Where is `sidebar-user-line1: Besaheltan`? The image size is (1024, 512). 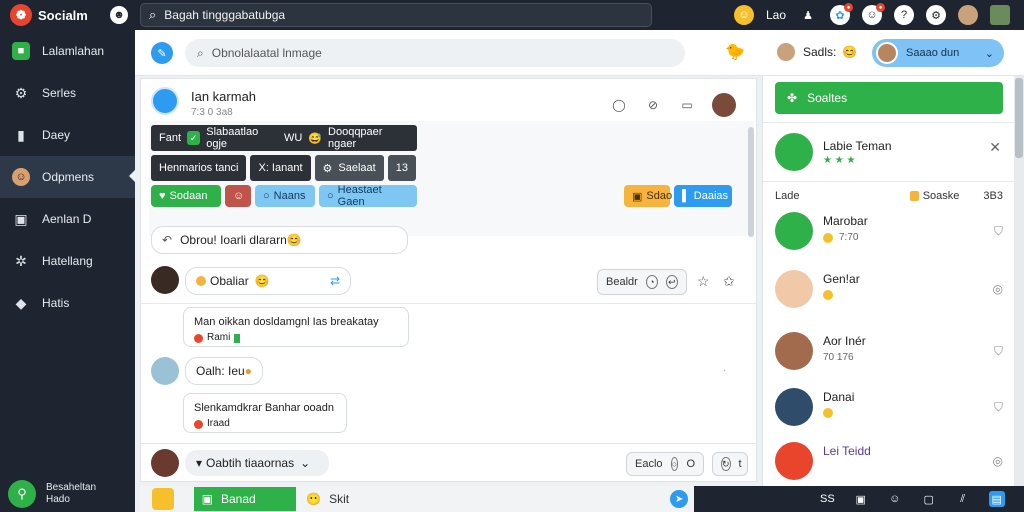
sidebar-user-line1: Besaheltan is located at coordinates (71, 487).